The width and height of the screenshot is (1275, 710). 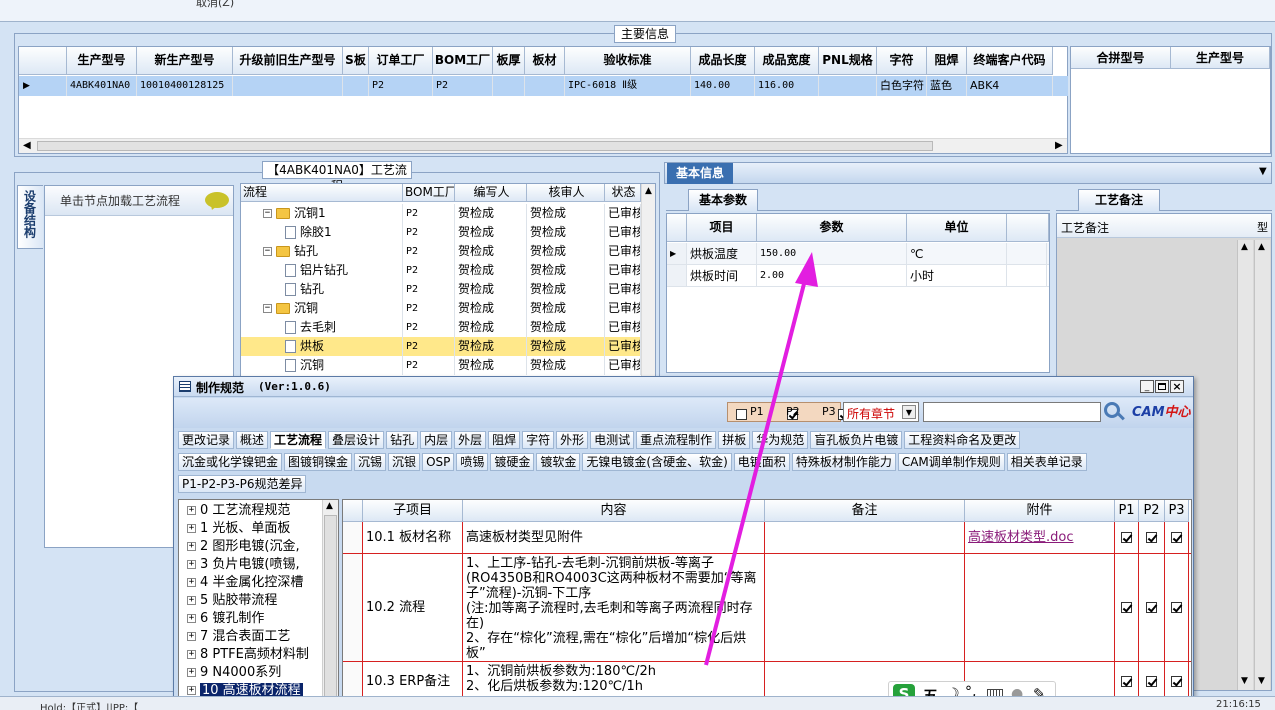 What do you see at coordinates (1220, 58) in the screenshot?
I see `production-model-col: 生产型号` at bounding box center [1220, 58].